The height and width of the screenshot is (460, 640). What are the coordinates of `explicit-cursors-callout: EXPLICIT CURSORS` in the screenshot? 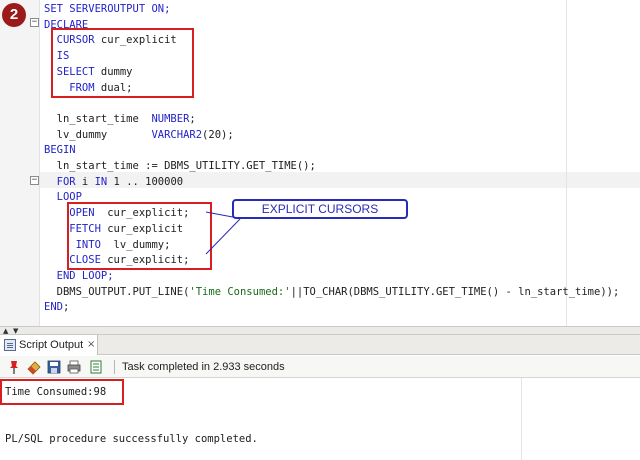 It's located at (320, 209).